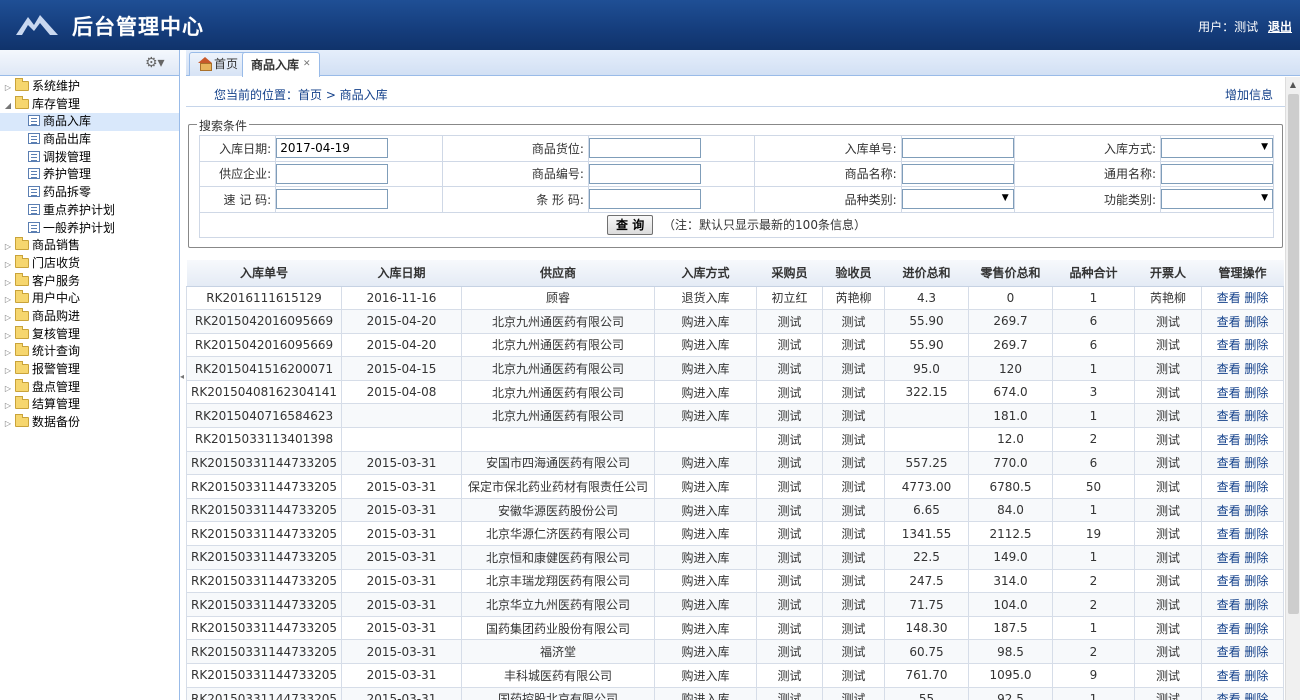 The image size is (1300, 700). What do you see at coordinates (89, 388) in the screenshot?
I see `sidebar-folder: ▷ 盘点管理` at bounding box center [89, 388].